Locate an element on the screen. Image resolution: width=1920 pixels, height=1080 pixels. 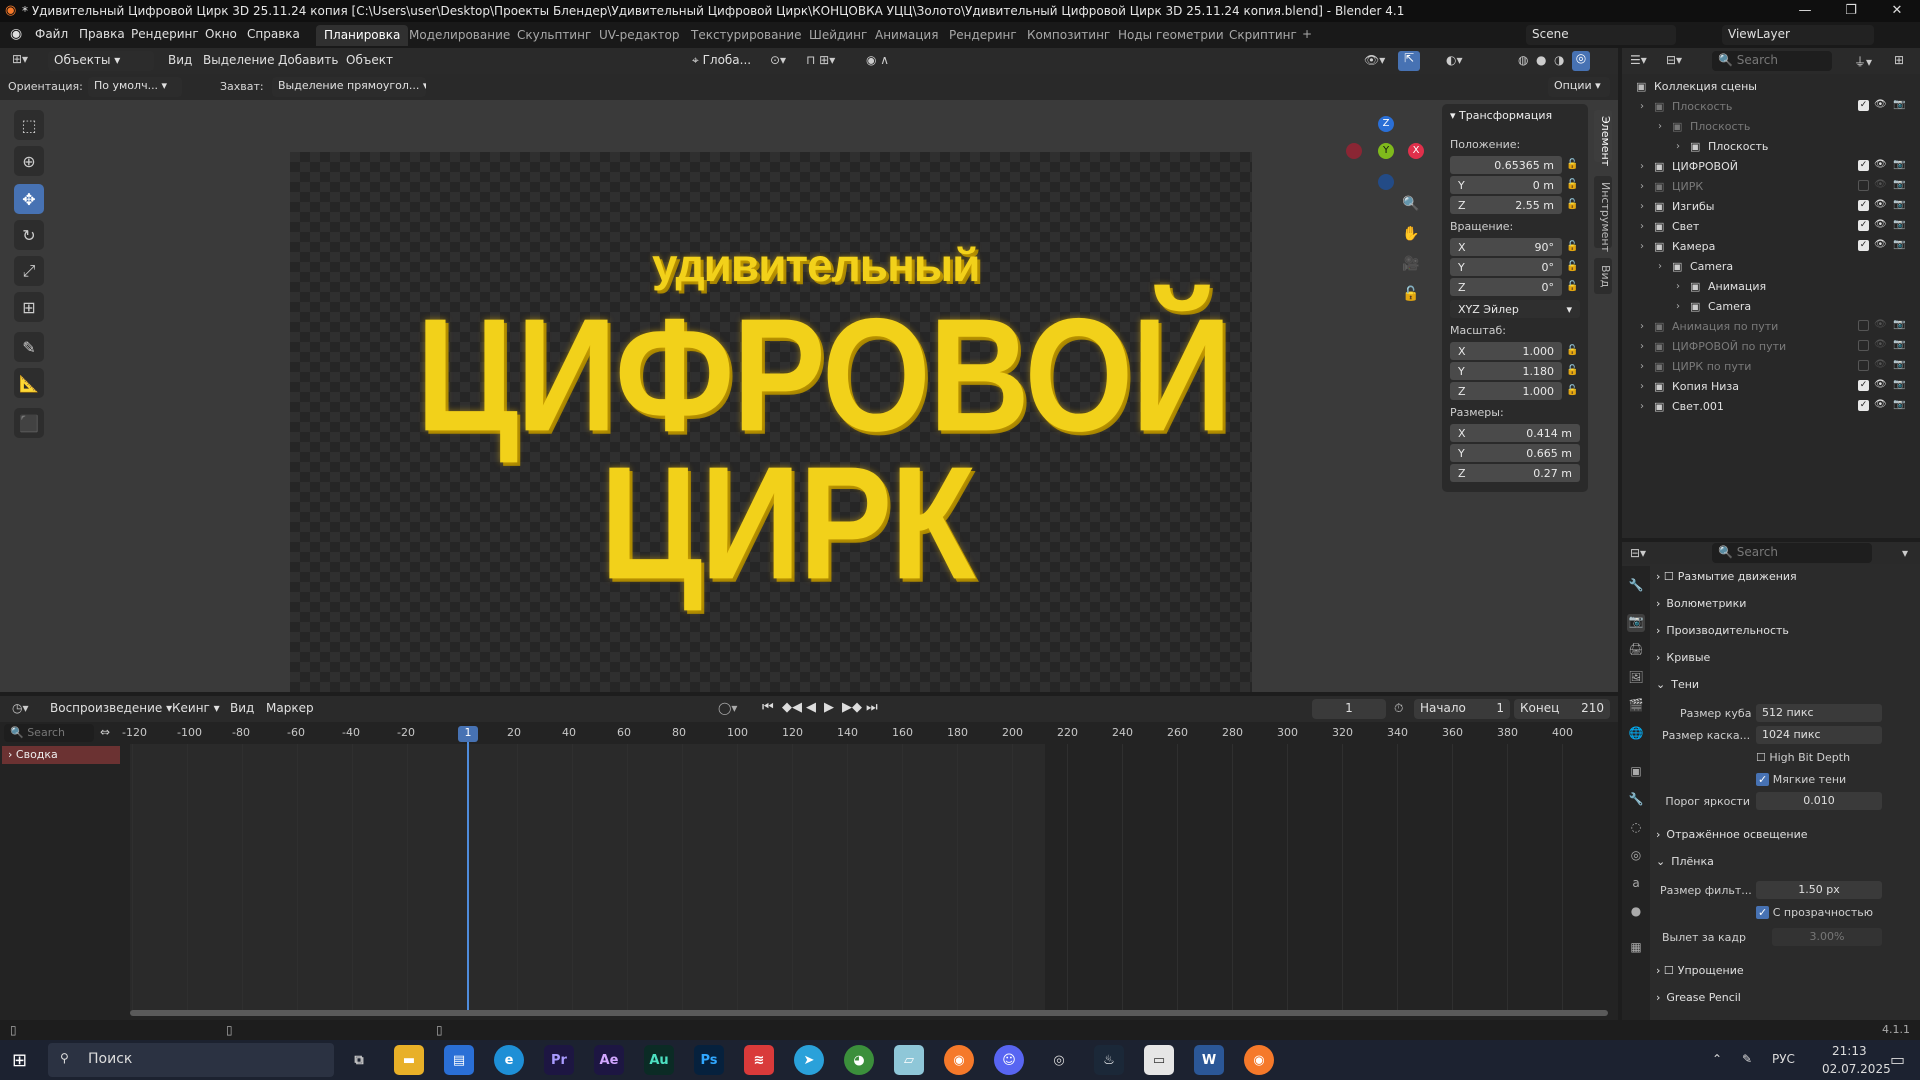
start-frame-field: Начало 1 is located at coordinates (1462, 709).